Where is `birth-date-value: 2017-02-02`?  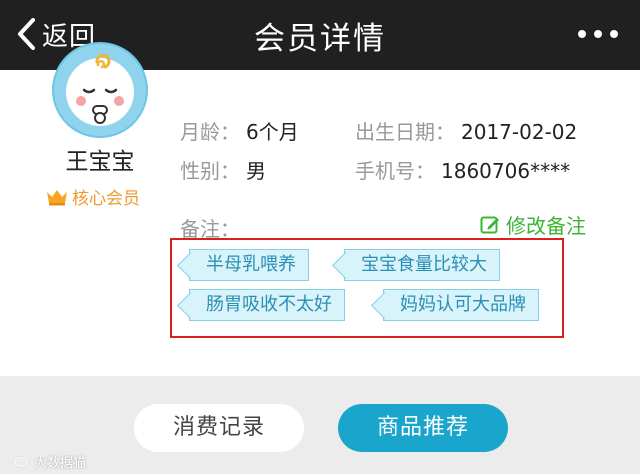 birth-date-value: 2017-02-02 is located at coordinates (519, 132).